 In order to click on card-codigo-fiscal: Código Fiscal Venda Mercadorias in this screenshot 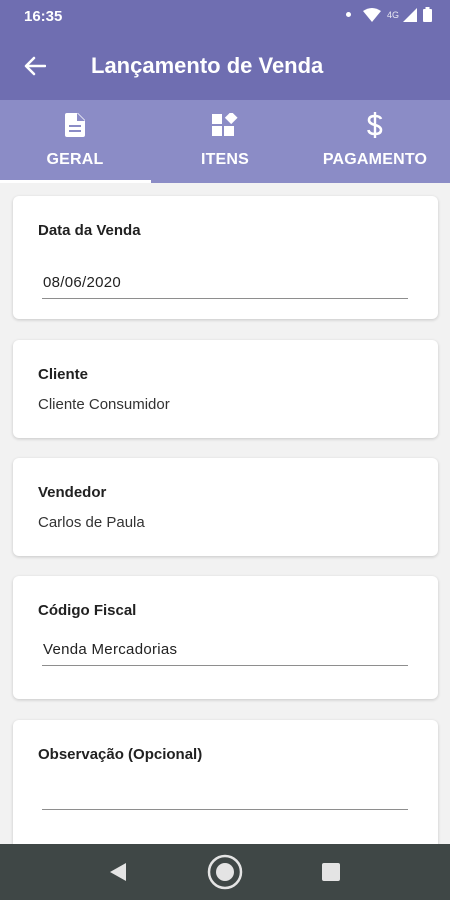, I will do `click(225, 637)`.